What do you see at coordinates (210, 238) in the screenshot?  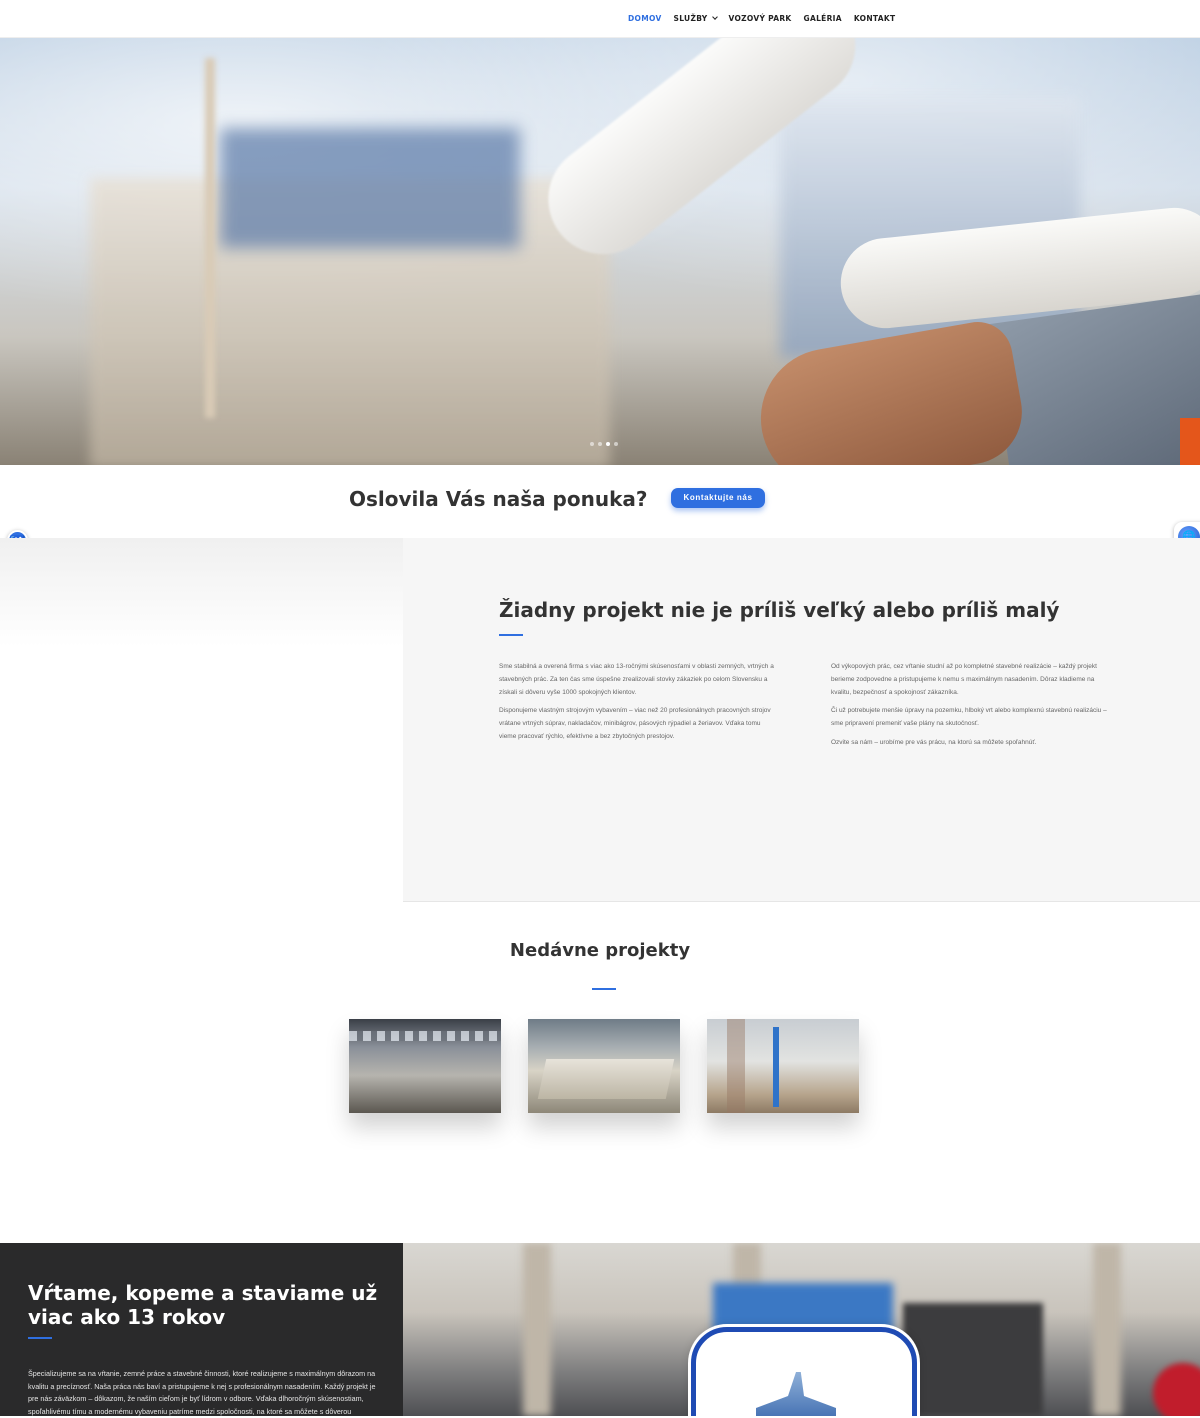 I see `hero-crane` at bounding box center [210, 238].